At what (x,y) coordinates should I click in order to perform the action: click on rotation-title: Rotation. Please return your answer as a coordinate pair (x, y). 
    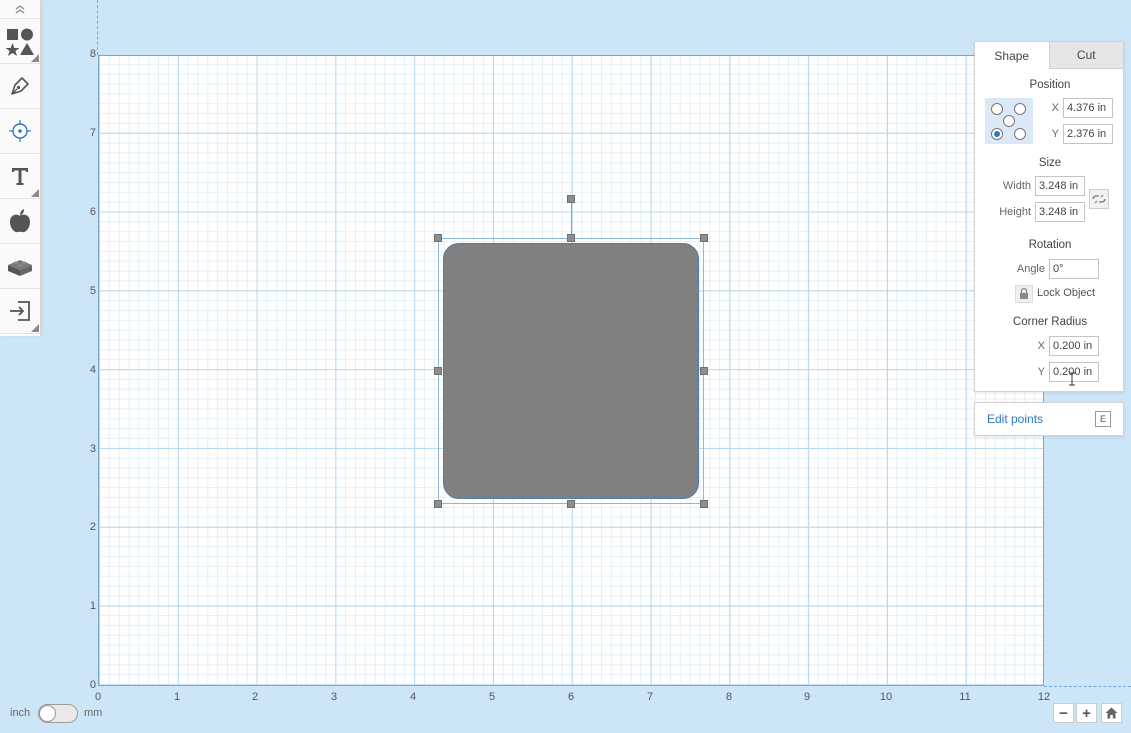
    Looking at the image, I should click on (1050, 245).